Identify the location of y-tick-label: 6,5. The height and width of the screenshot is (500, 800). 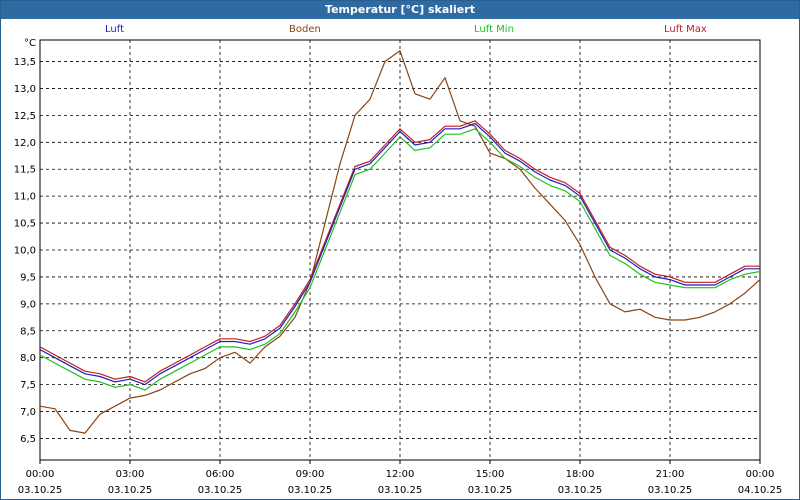
(28, 439).